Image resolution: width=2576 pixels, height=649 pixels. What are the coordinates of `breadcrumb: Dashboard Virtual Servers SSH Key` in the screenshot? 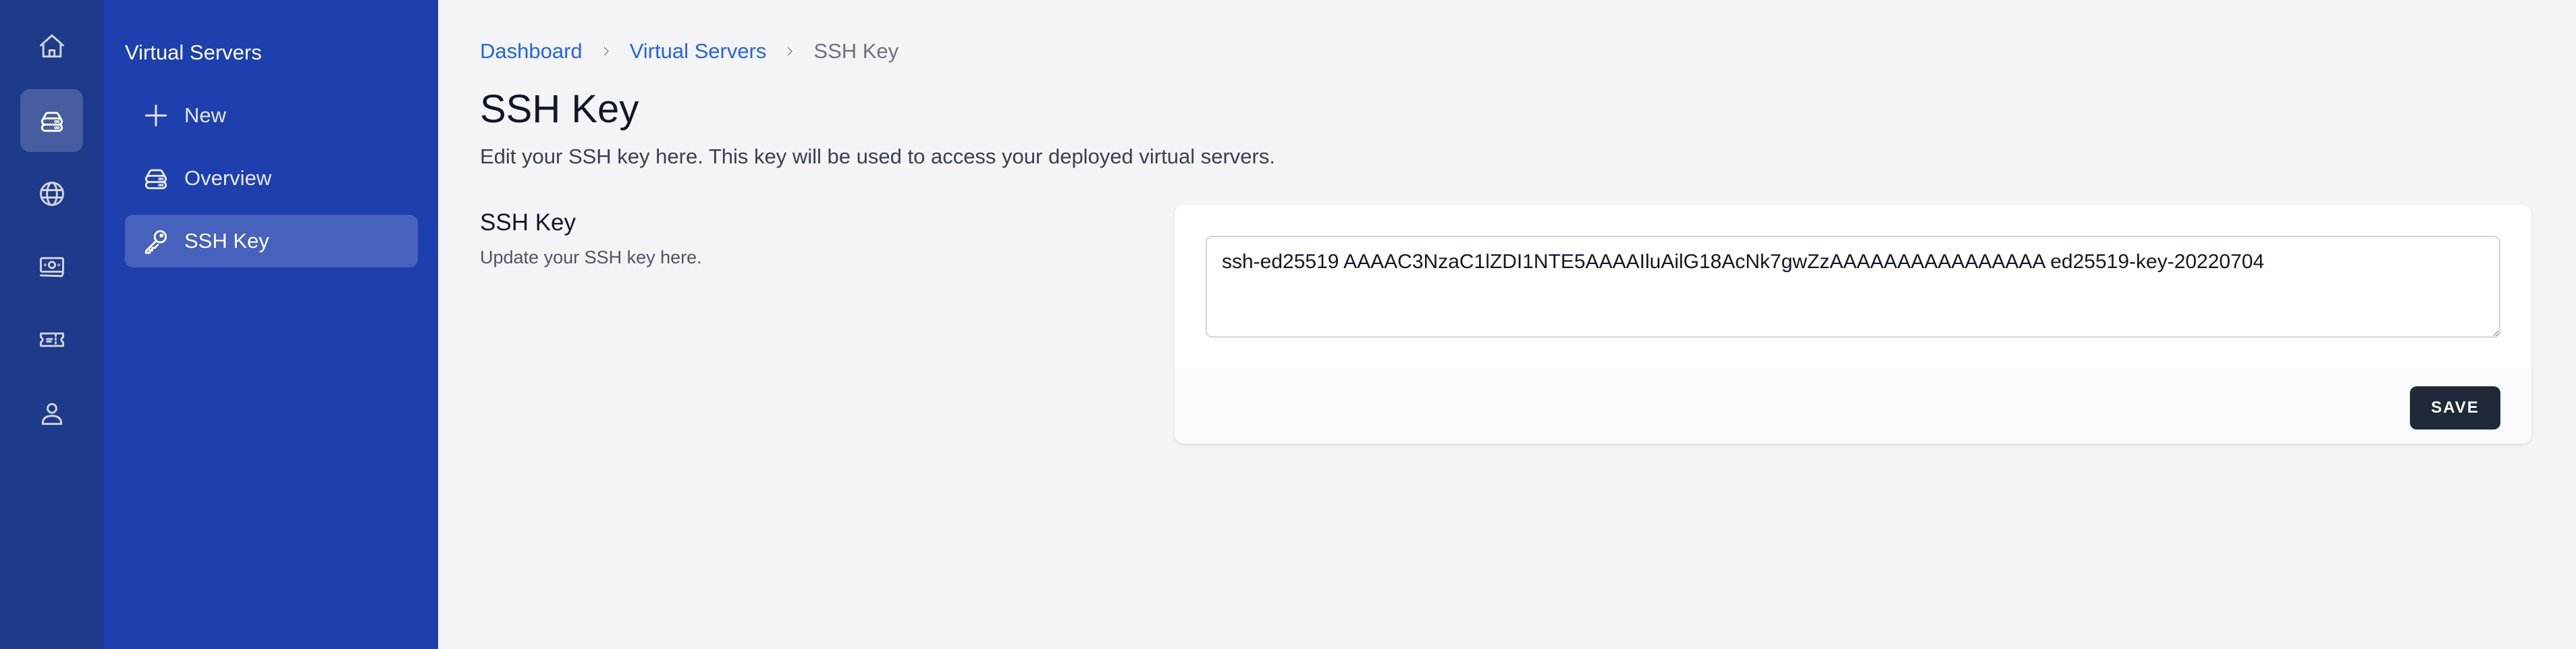 It's located at (689, 51).